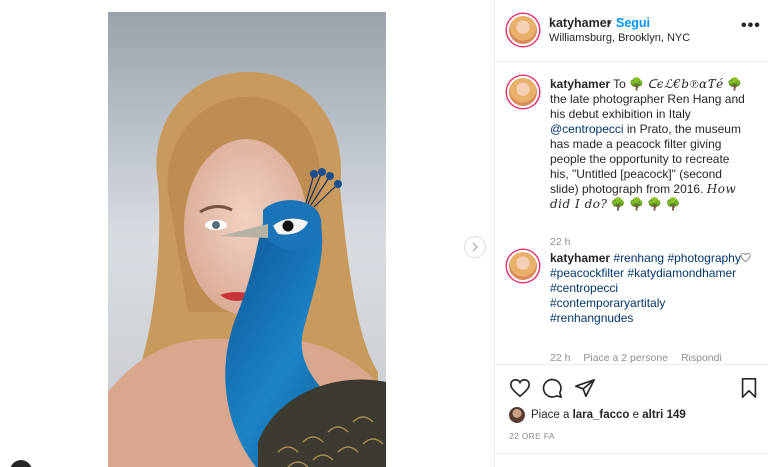 This screenshot has width=768, height=467. I want to click on hashtag-link: #peacockfilter, so click(587, 273).